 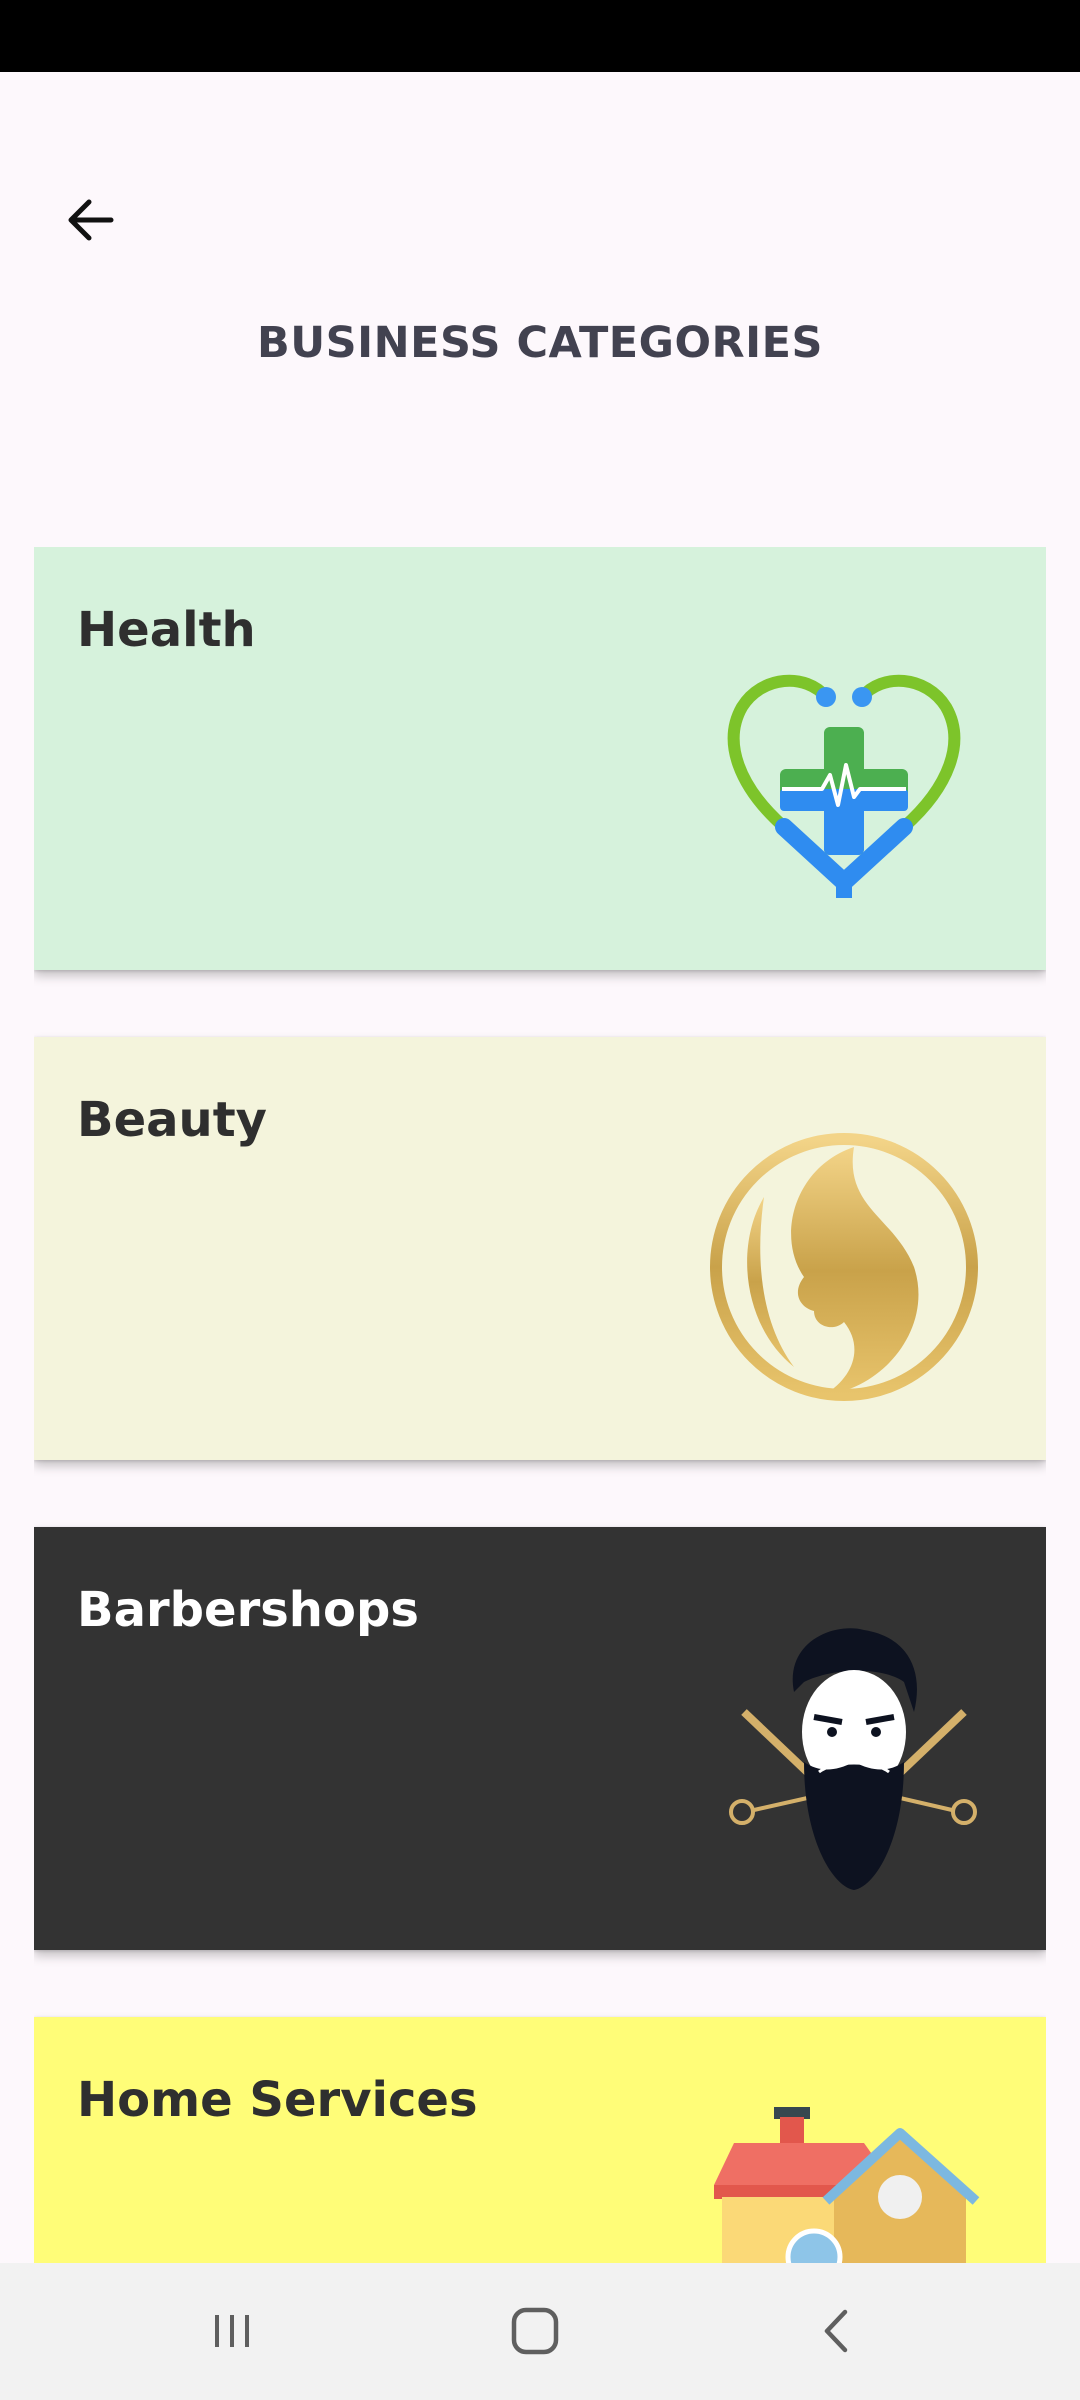 I want to click on home-icon, so click(x=535, y=2331).